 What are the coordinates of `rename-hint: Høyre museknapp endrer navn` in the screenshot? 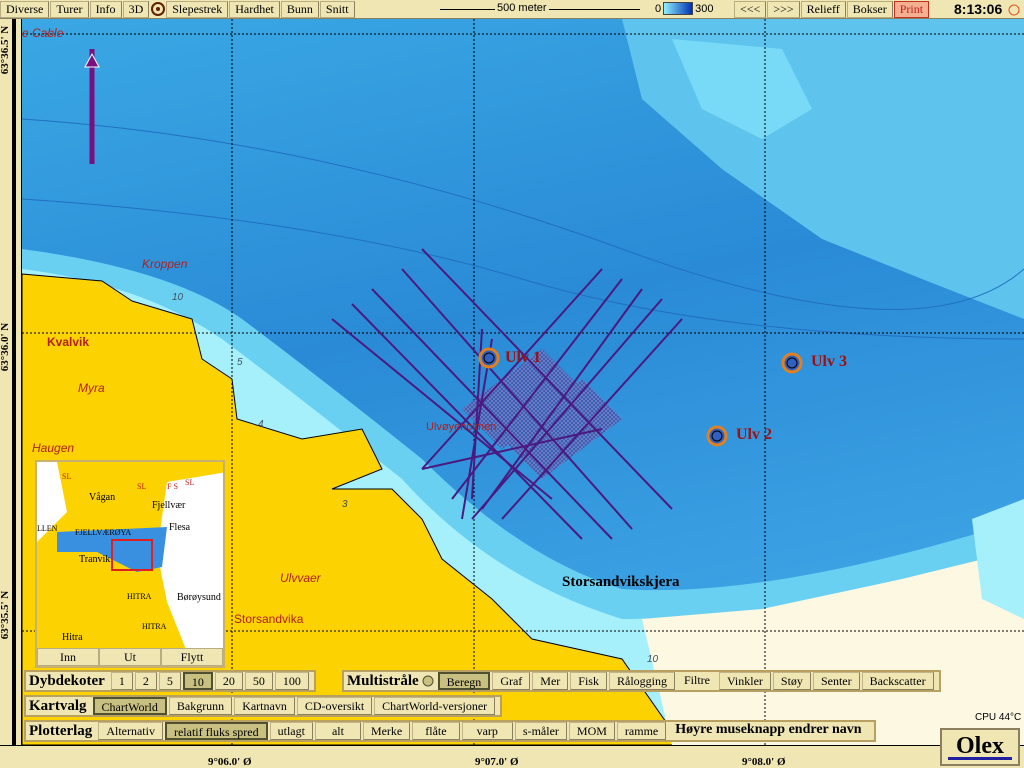 It's located at (768, 731).